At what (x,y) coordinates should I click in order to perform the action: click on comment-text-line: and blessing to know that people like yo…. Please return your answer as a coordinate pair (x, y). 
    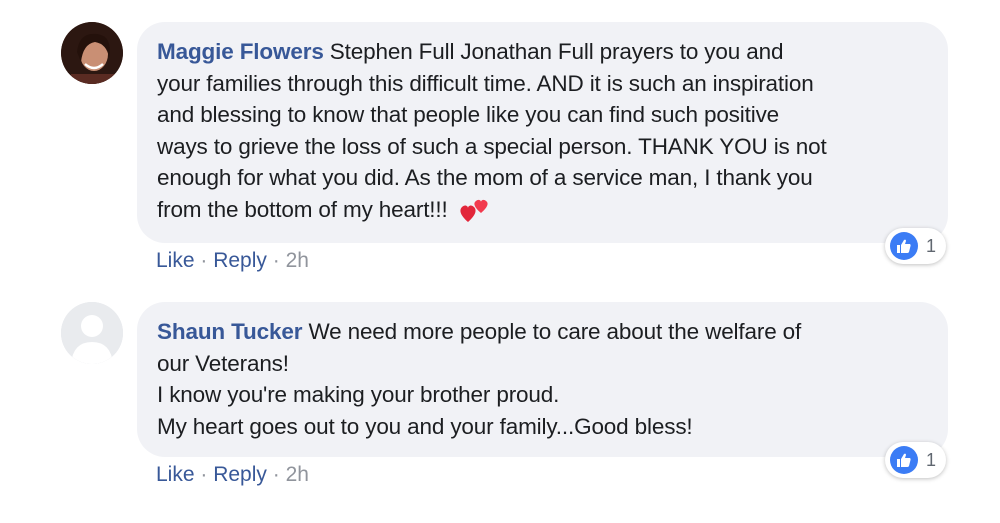
    Looking at the image, I should click on (468, 114).